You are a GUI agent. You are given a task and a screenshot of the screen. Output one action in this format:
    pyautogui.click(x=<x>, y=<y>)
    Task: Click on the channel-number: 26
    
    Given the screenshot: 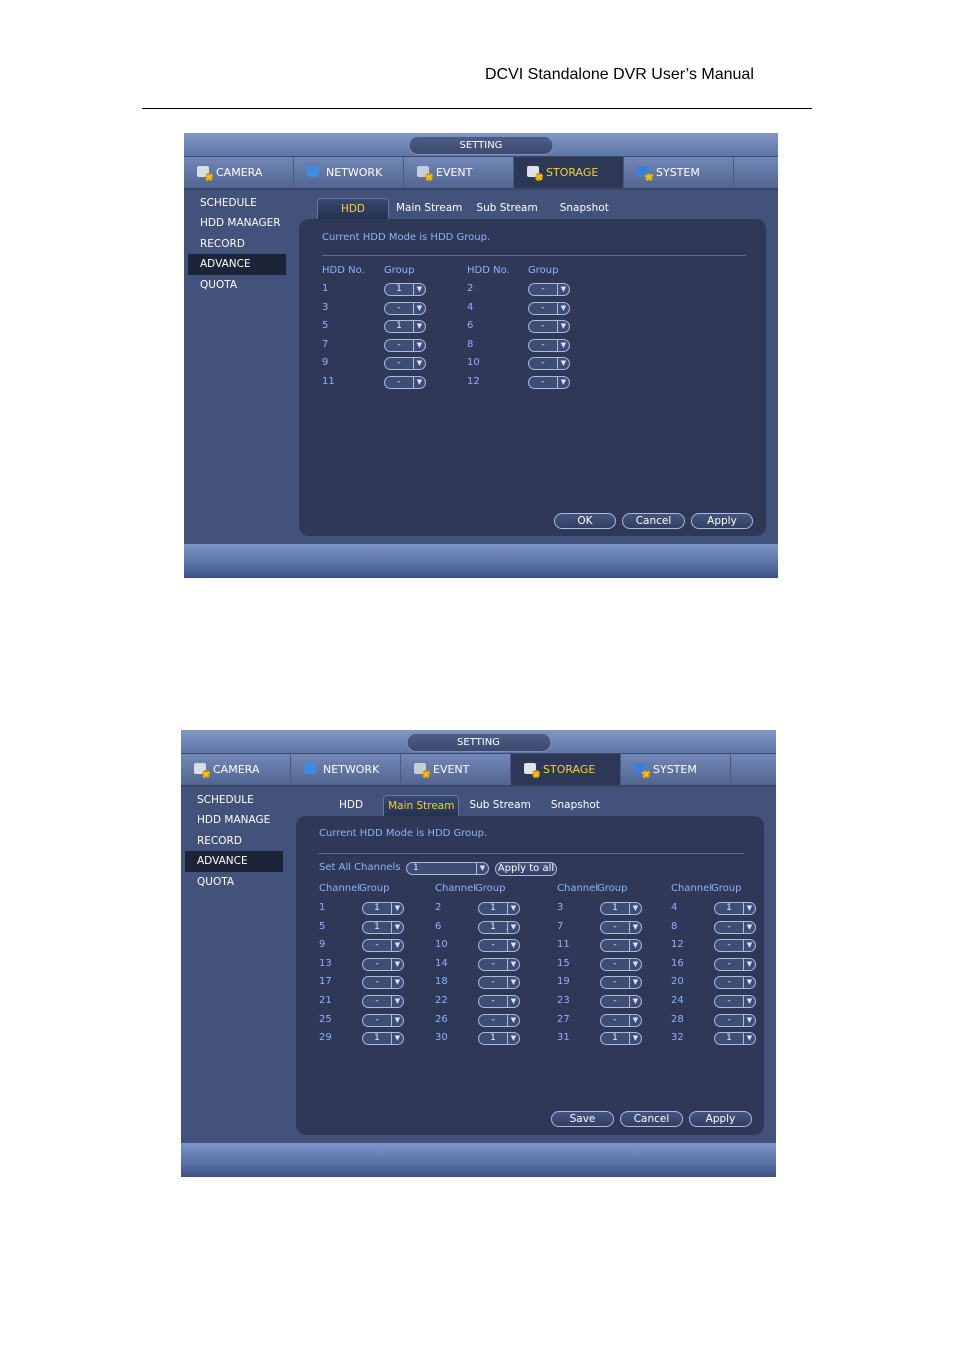 What is the action you would take?
    pyautogui.click(x=441, y=1019)
    